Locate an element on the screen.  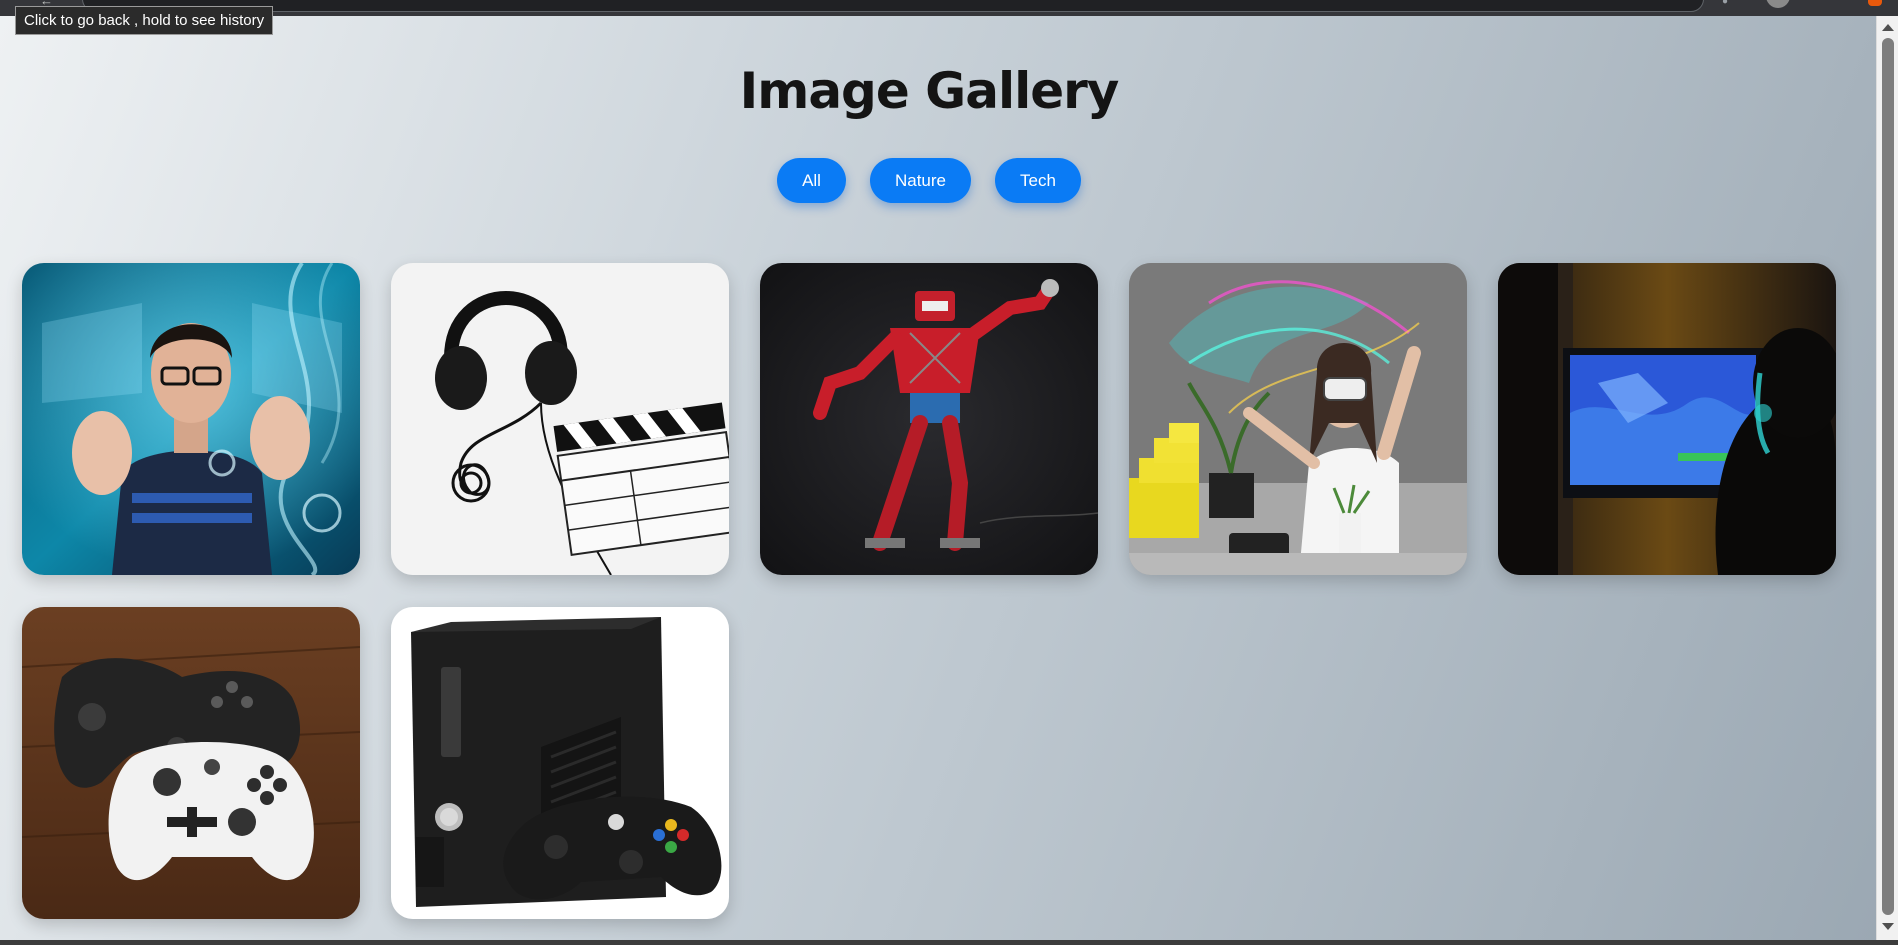
gamer-tv-image is located at coordinates (1667, 419).